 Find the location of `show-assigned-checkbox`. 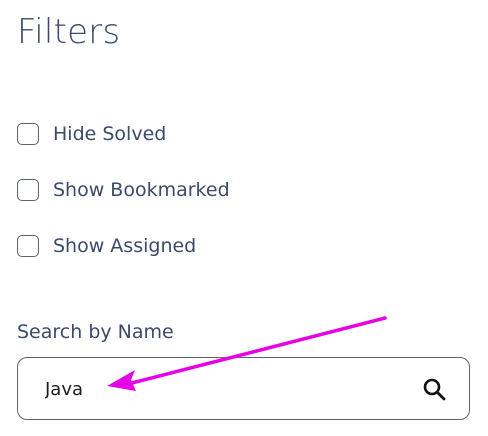

show-assigned-checkbox is located at coordinates (28, 246).